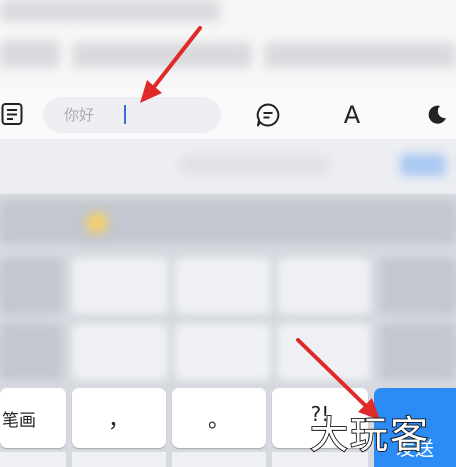  Describe the element at coordinates (334, 375) in the screenshot. I see `arrow-to-send` at that location.